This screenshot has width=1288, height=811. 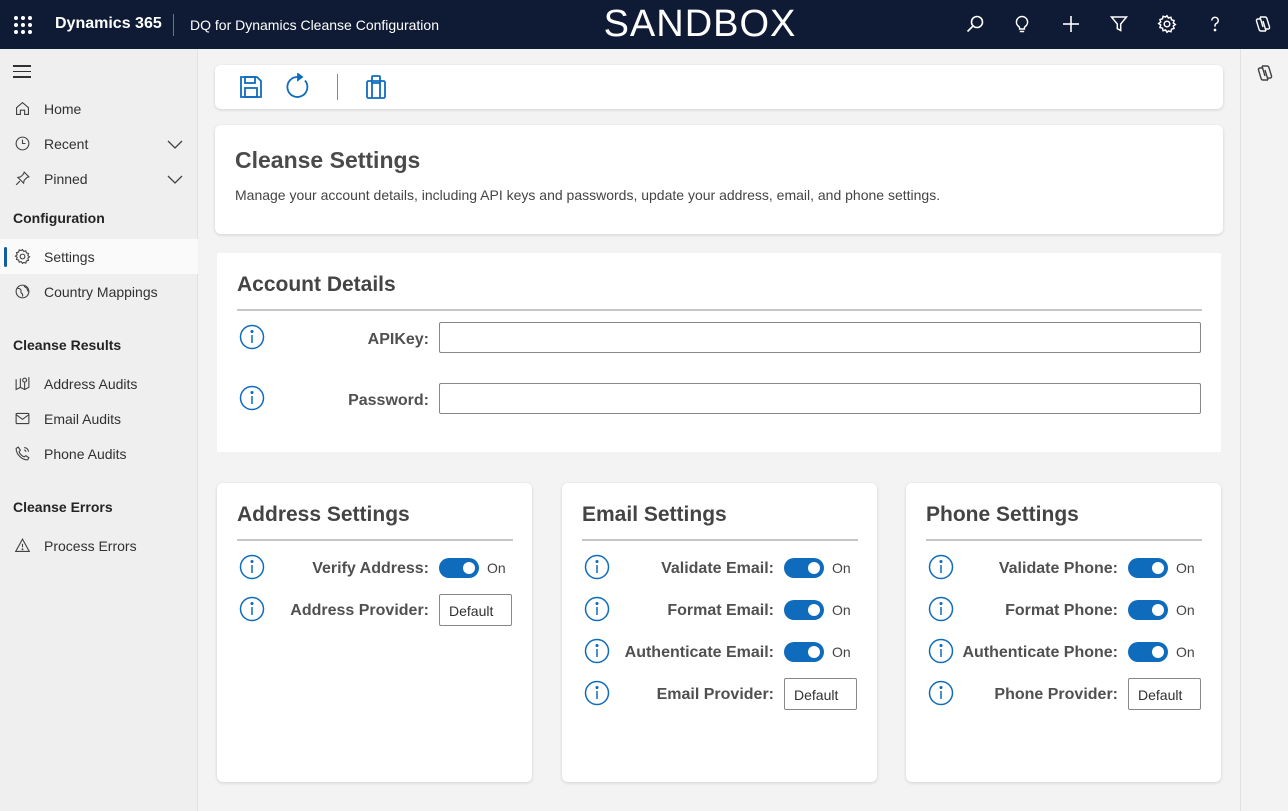 What do you see at coordinates (83, 418) in the screenshot?
I see `sidebar-item-label: Email Audits` at bounding box center [83, 418].